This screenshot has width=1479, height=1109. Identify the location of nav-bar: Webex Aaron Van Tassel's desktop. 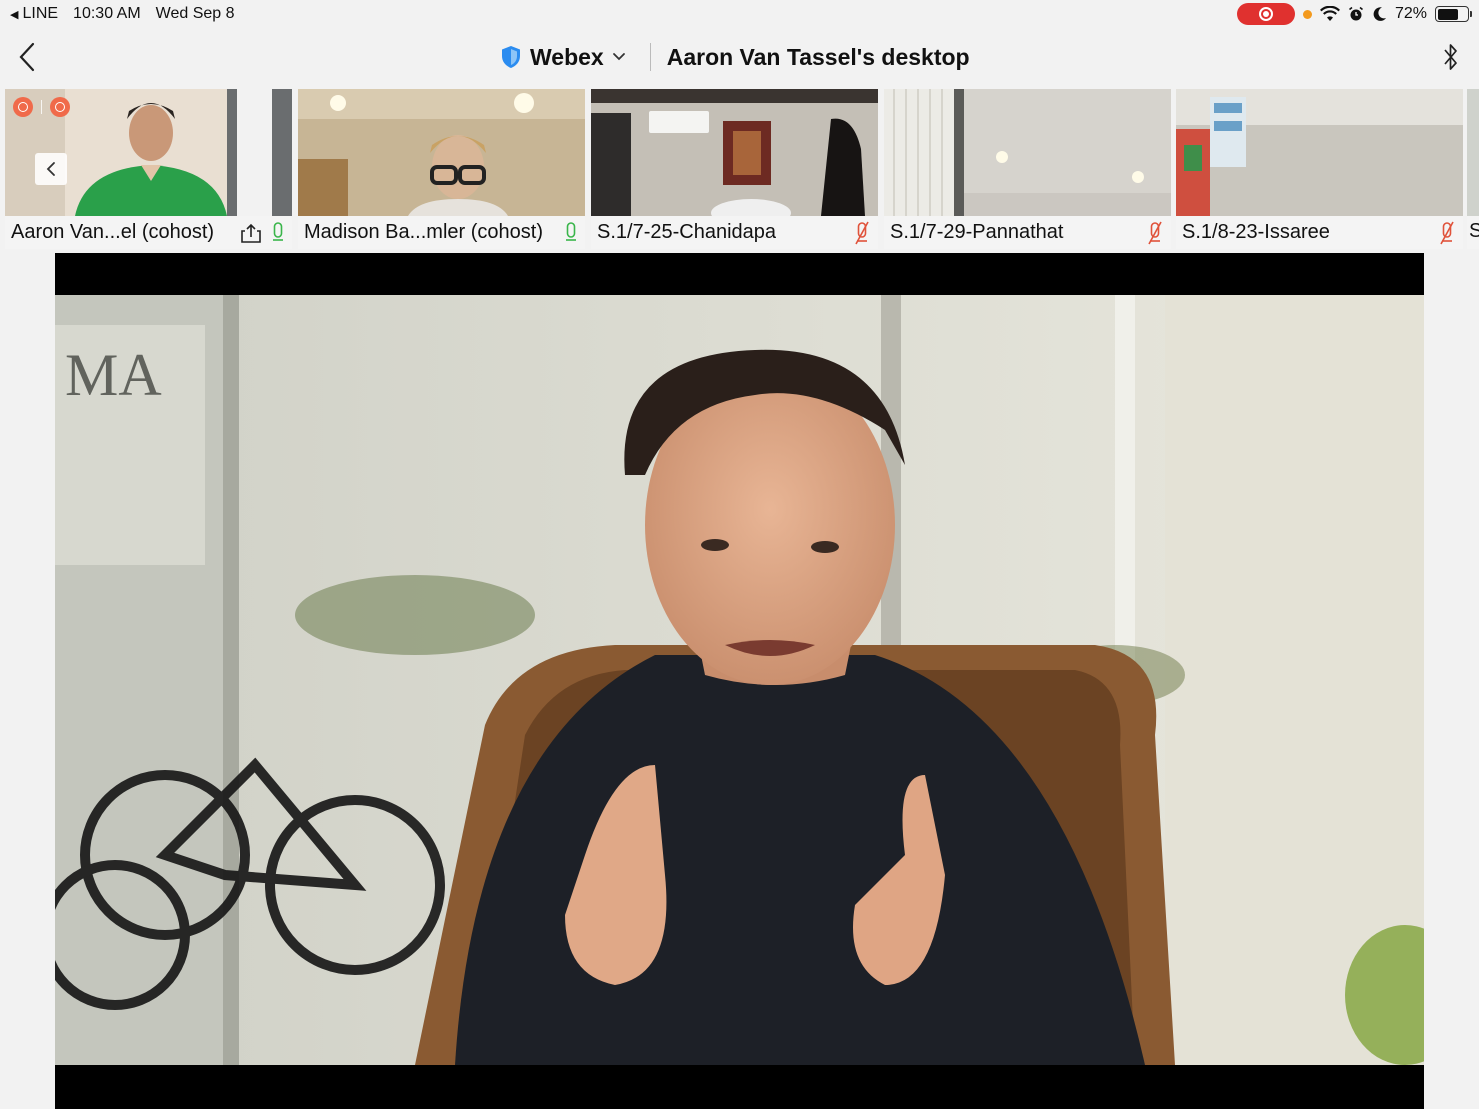
(739, 57).